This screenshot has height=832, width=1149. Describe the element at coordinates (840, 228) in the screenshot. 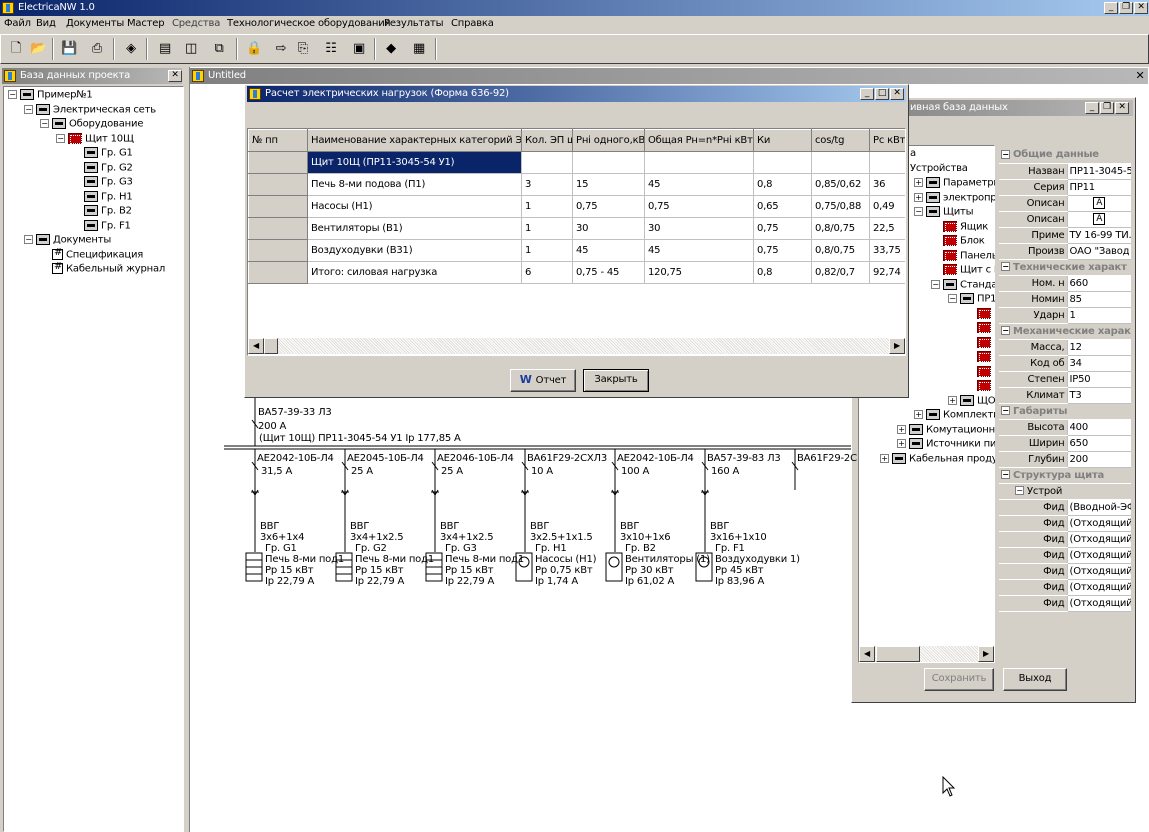

I see `table-cell: 0,8/0,75` at that location.